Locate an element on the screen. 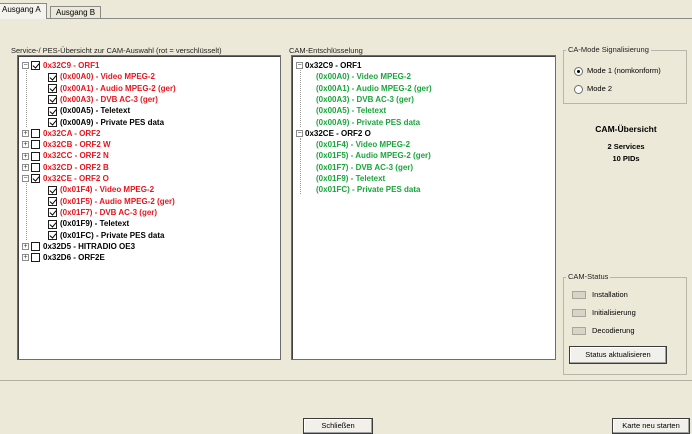 The height and width of the screenshot is (434, 692). mode-1-label: Mode 1 (nomkonform) is located at coordinates (624, 70).